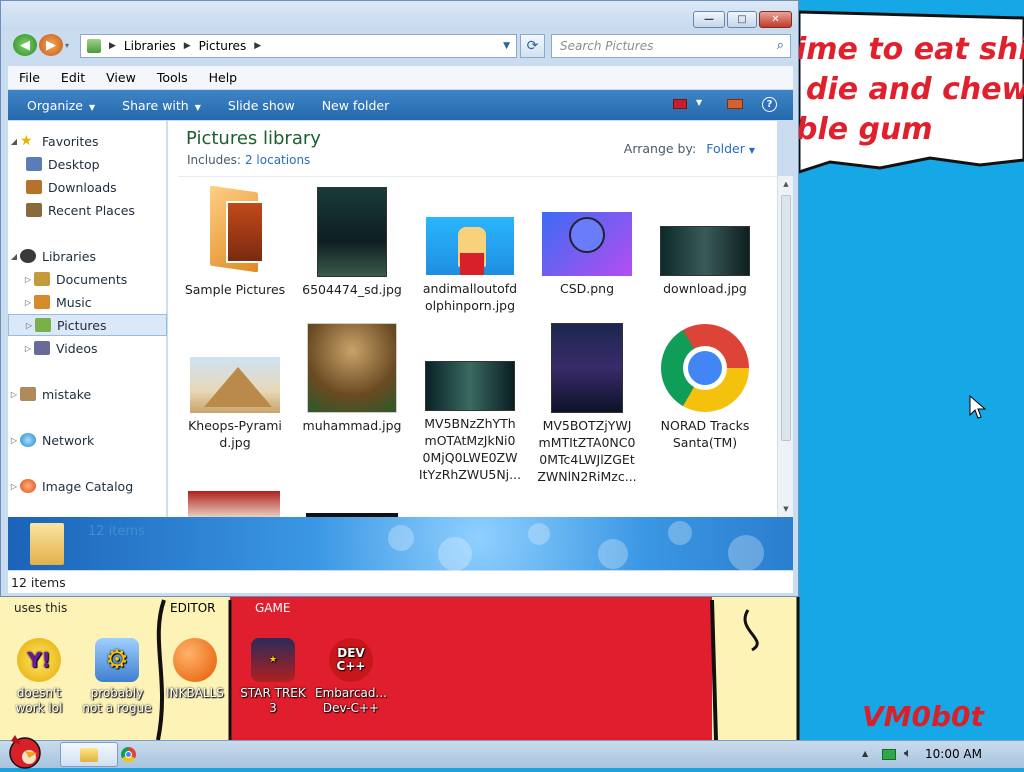 The image size is (1024, 772). I want to click on menu-tools: Tools, so click(172, 77).